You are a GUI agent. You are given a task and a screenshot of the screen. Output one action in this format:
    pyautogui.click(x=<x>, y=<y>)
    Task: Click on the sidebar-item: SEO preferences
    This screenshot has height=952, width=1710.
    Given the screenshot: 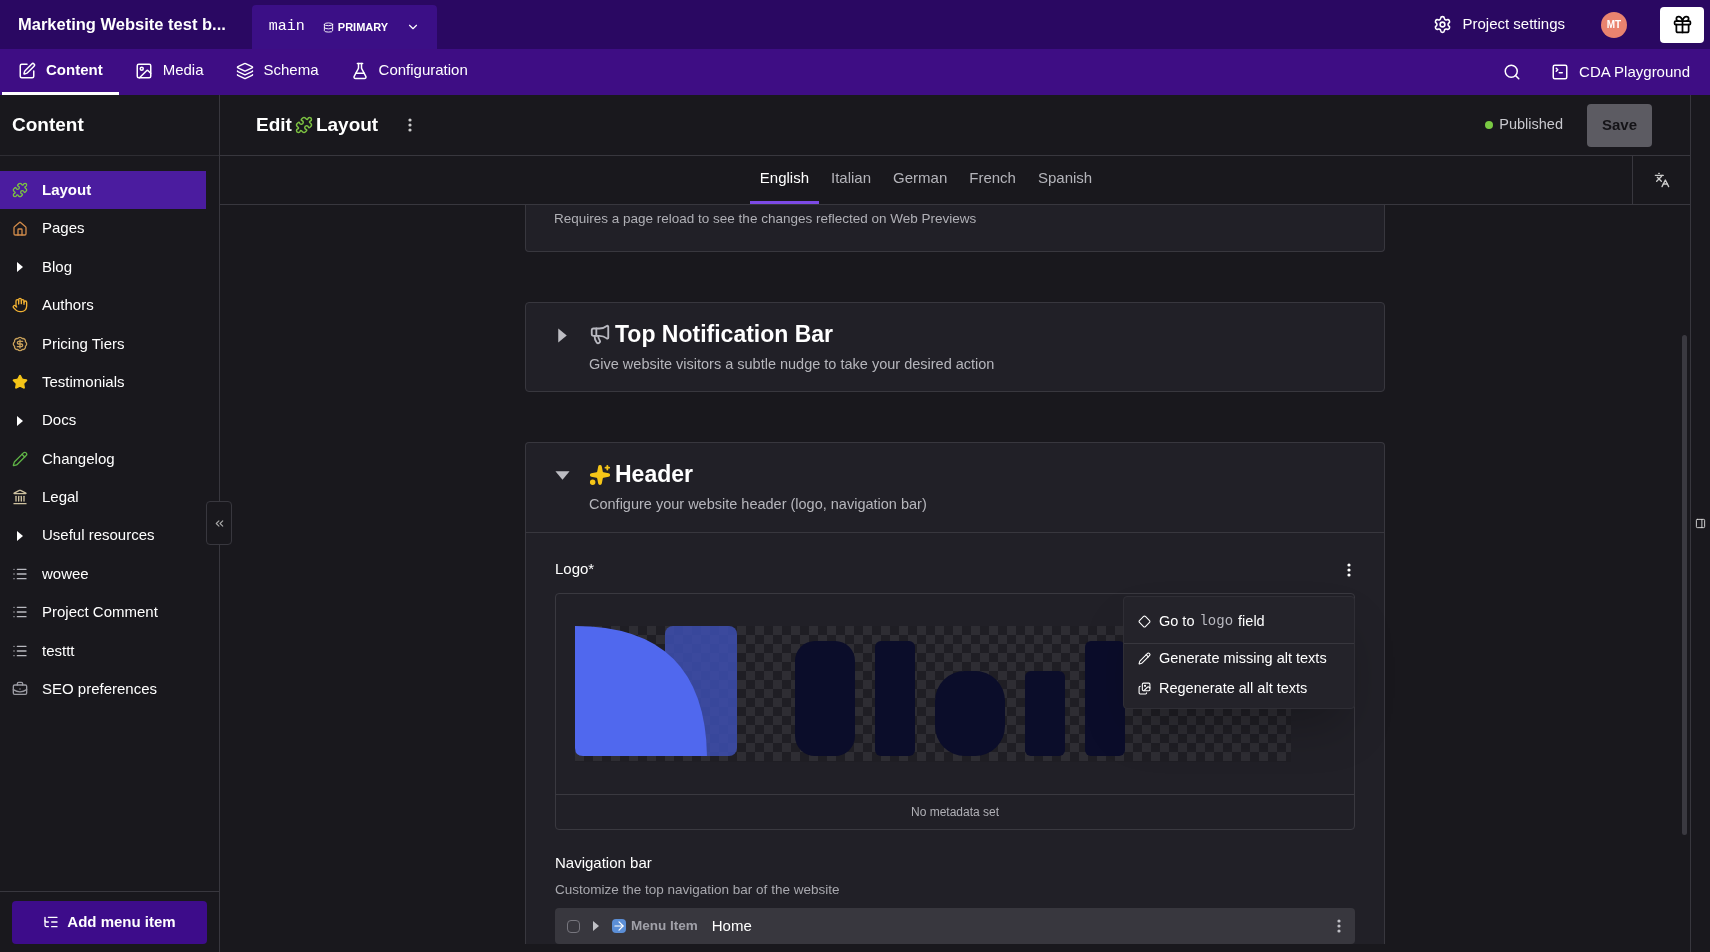 What is the action you would take?
    pyautogui.click(x=103, y=689)
    